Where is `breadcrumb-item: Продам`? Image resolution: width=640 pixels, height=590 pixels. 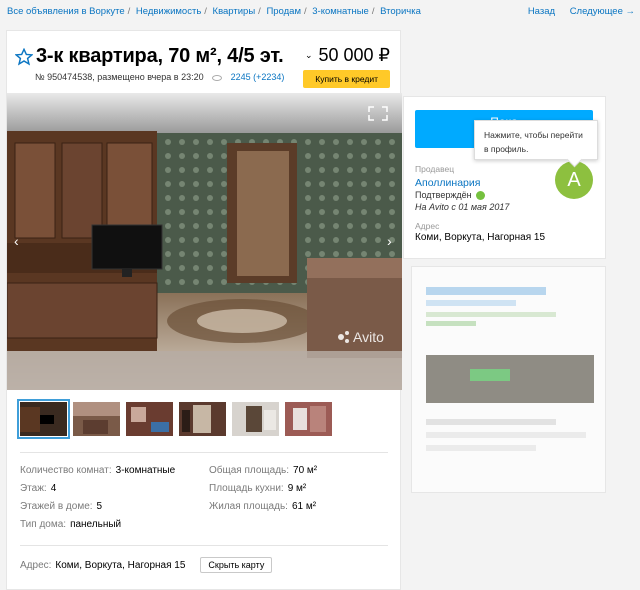 breadcrumb-item: Продам is located at coordinates (283, 11).